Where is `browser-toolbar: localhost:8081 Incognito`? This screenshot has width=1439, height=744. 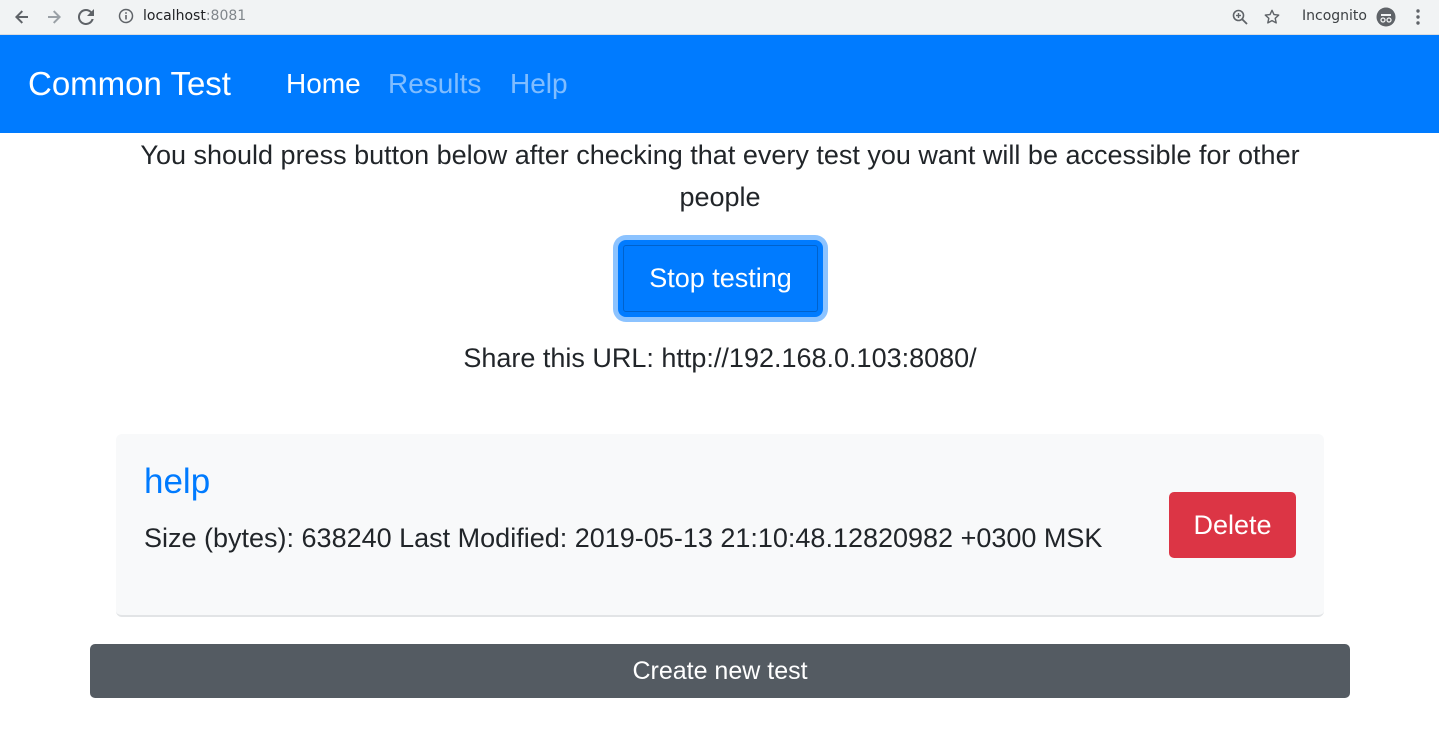 browser-toolbar: localhost:8081 Incognito is located at coordinates (719, 17).